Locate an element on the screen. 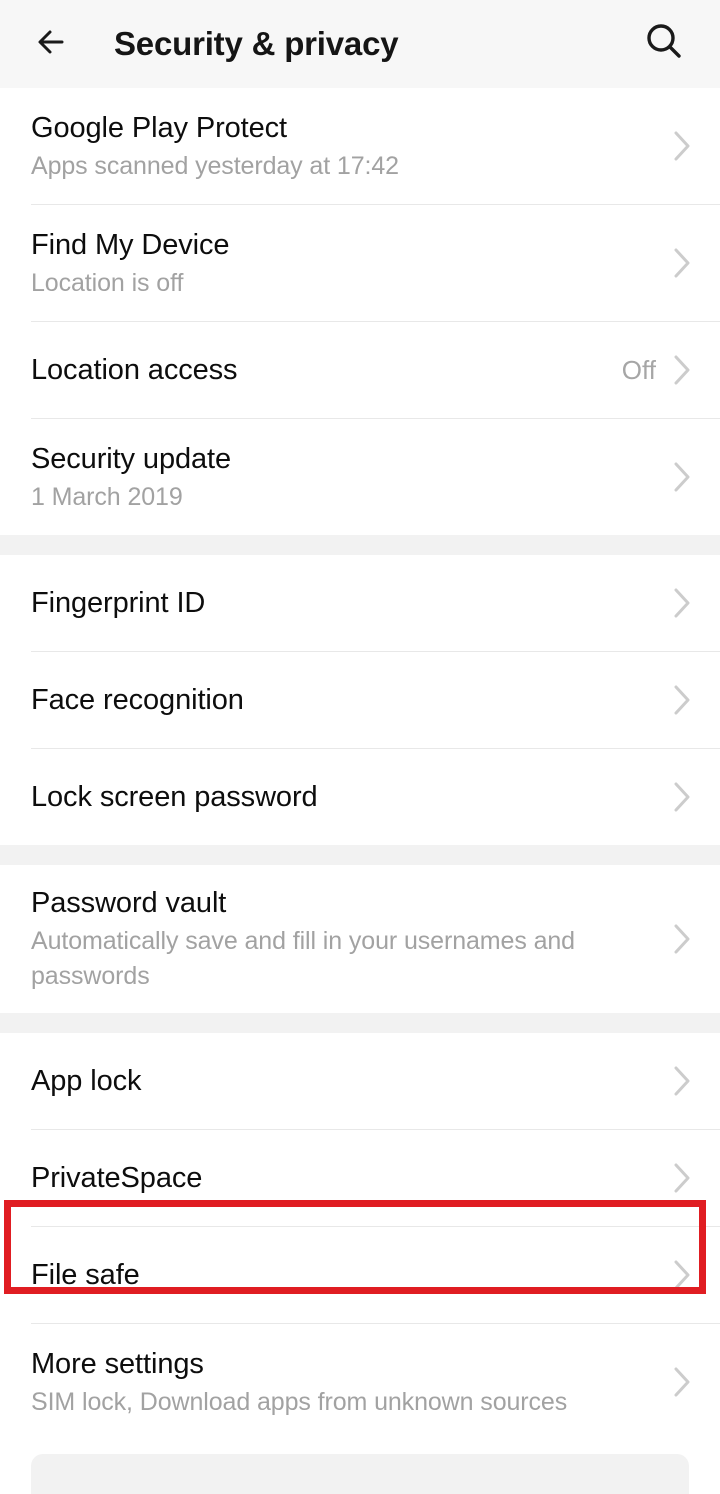 This screenshot has width=720, height=1494. row-fingerprint-id: Fingerprint ID is located at coordinates (360, 603).